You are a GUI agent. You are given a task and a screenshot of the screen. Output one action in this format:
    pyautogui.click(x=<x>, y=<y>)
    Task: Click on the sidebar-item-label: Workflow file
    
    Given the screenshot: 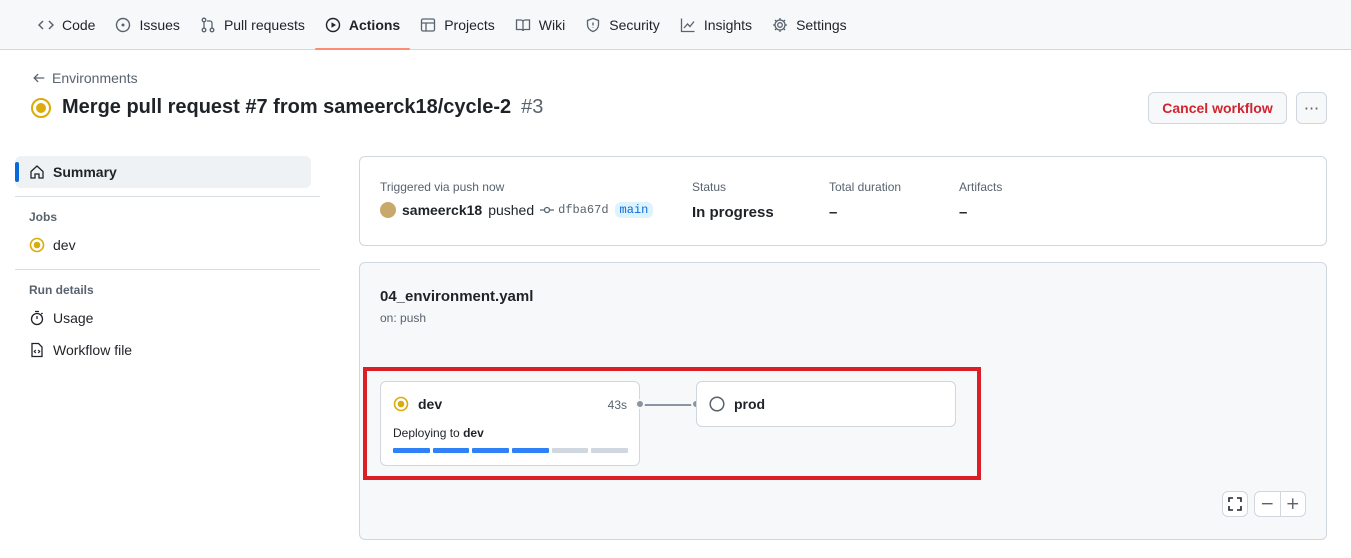 What is the action you would take?
    pyautogui.click(x=93, y=350)
    